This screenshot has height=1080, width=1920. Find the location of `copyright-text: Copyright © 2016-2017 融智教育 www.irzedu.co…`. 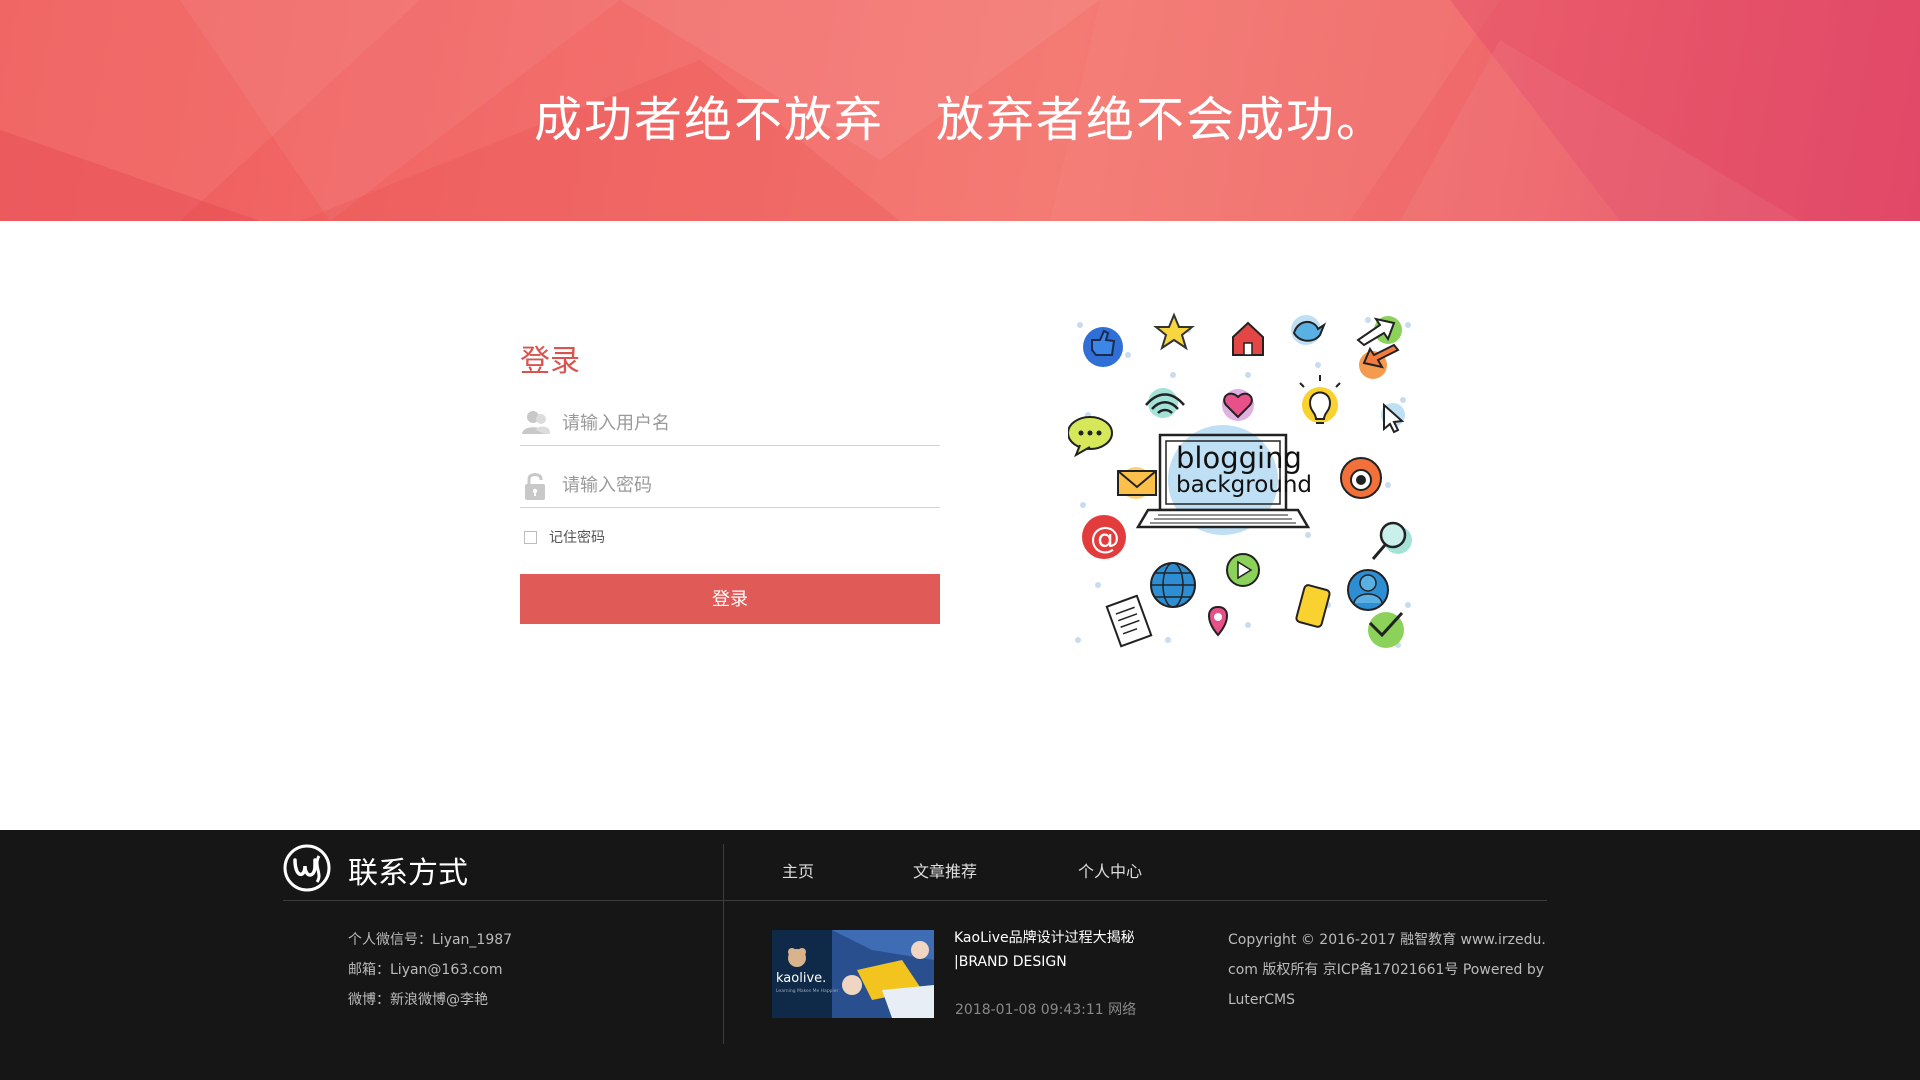

copyright-text: Copyright © 2016-2017 融智教育 www.irzedu.co… is located at coordinates (1387, 970).